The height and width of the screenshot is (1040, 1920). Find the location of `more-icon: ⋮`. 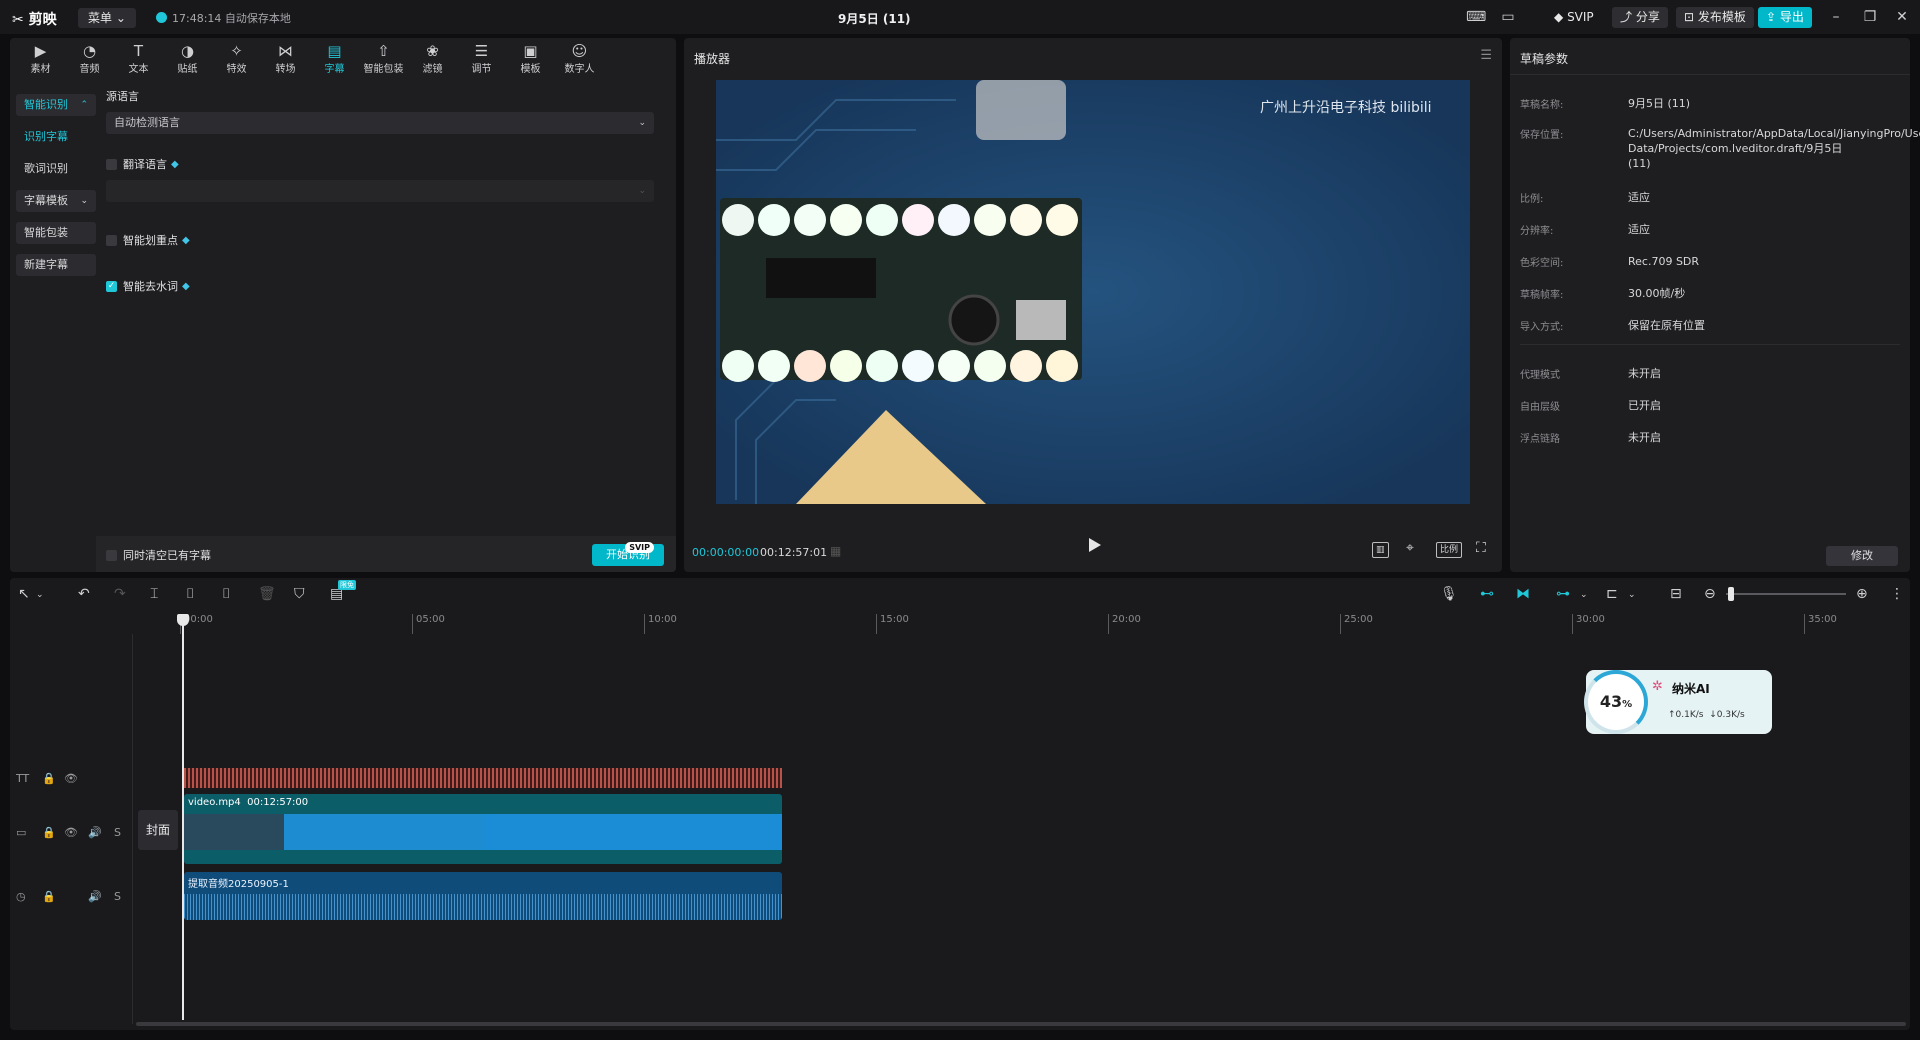

more-icon: ⋮ is located at coordinates (1897, 594).